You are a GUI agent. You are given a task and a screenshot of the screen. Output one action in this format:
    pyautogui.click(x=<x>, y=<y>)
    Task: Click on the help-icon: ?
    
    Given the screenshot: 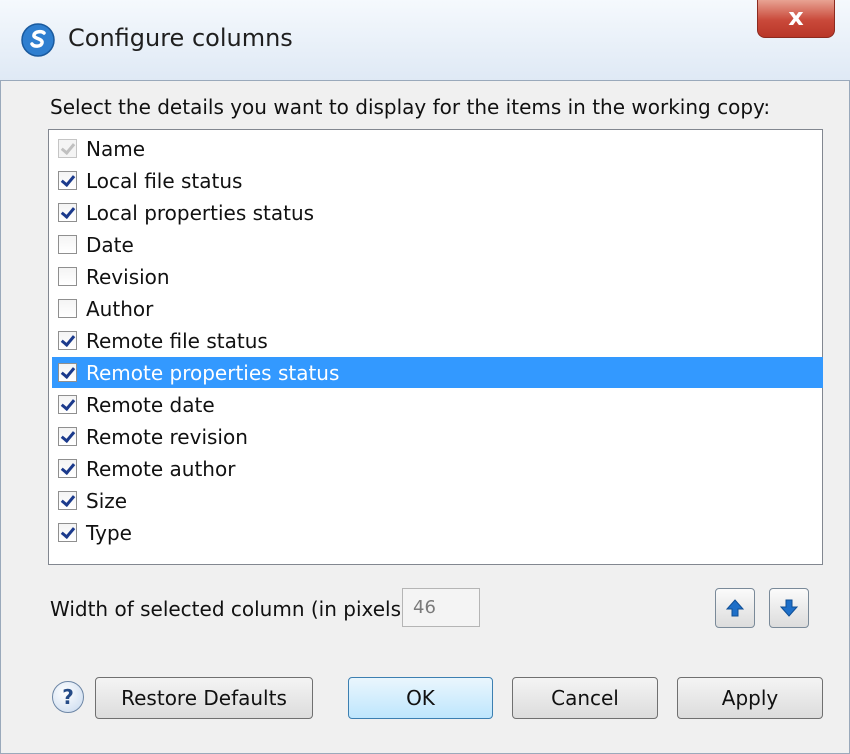 What is the action you would take?
    pyautogui.click(x=68, y=697)
    